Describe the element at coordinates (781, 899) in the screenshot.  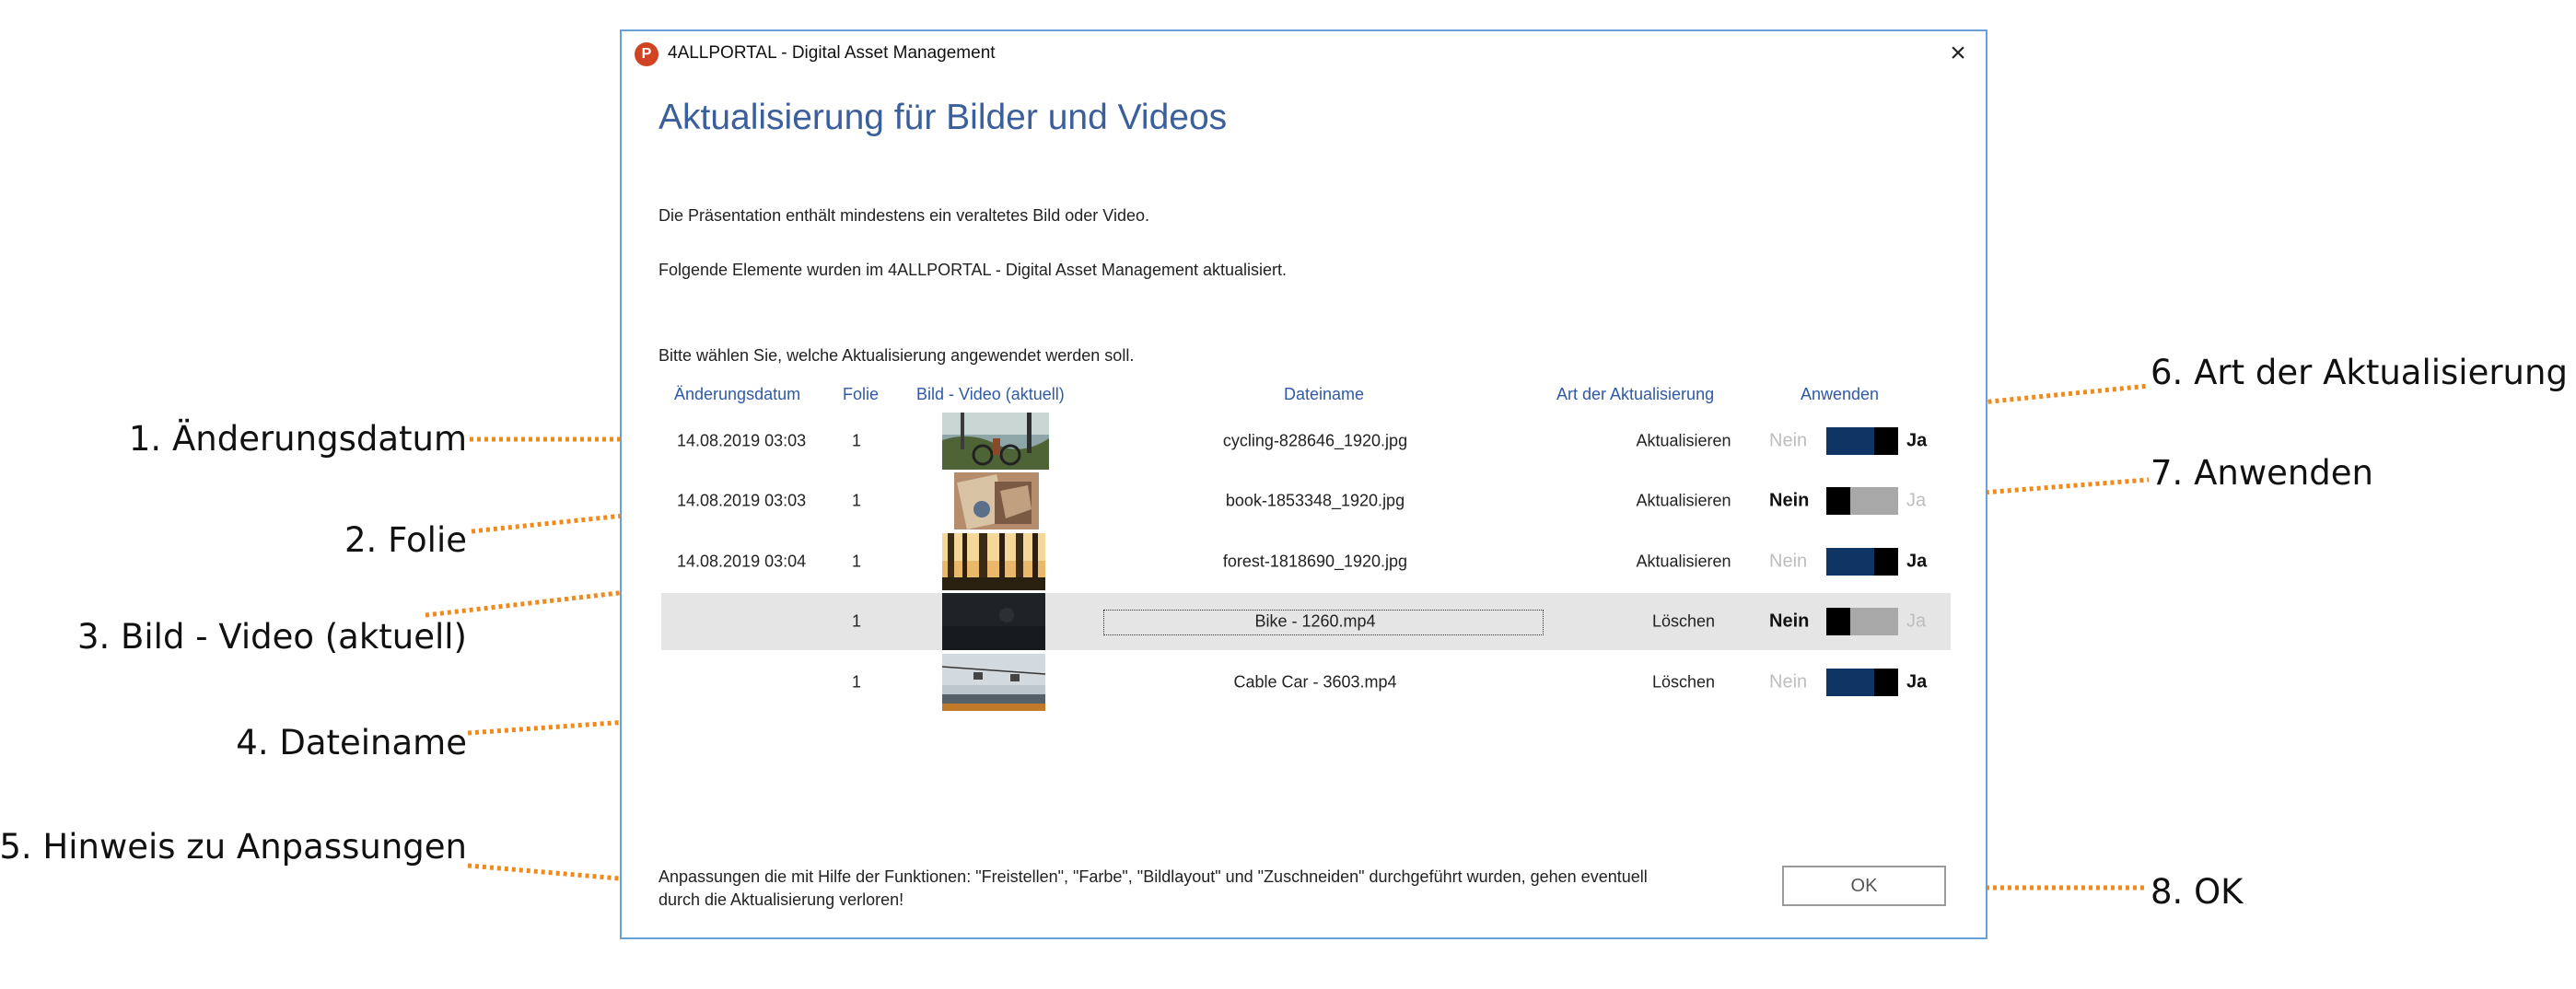
I see `warning-line-2: durch die Aktualisierung verloren!` at that location.